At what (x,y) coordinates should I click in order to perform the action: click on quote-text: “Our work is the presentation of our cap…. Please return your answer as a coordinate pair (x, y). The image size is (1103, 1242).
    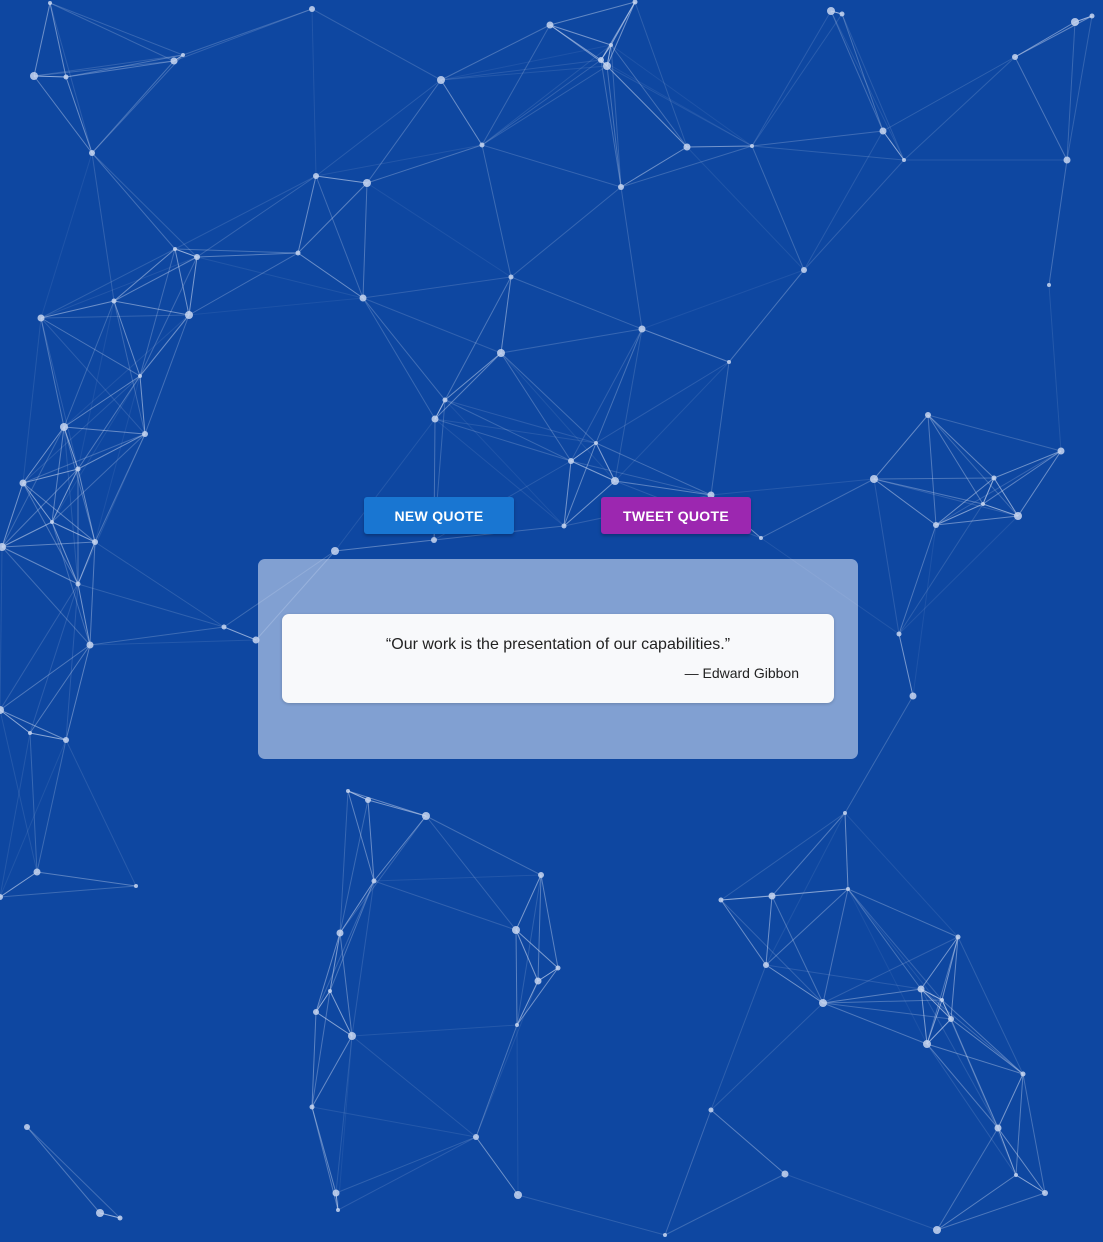
    Looking at the image, I should click on (558, 644).